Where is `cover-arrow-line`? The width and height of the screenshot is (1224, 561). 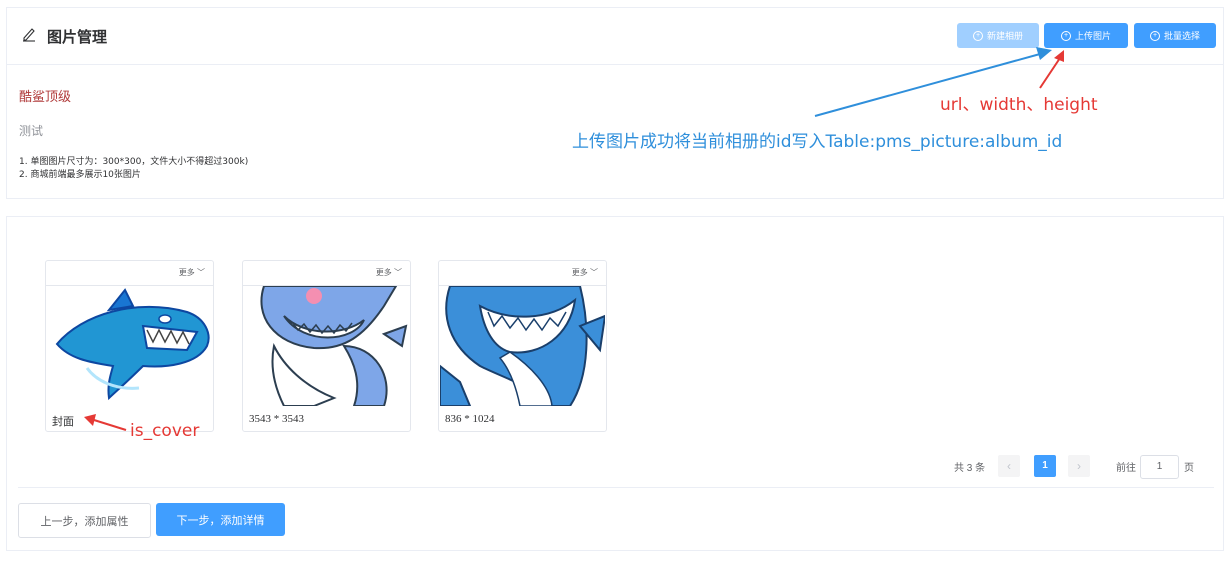 cover-arrow-line is located at coordinates (110, 425).